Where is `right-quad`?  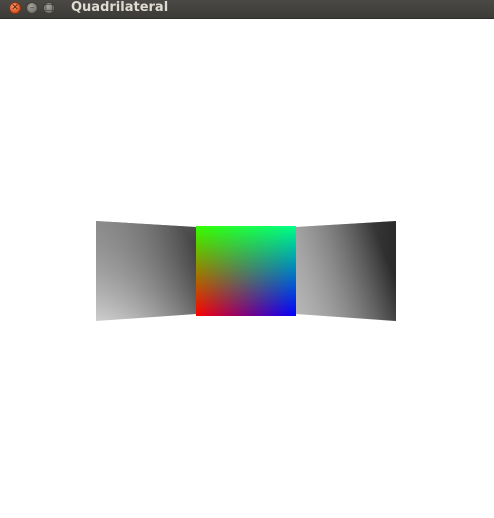
right-quad is located at coordinates (346, 271).